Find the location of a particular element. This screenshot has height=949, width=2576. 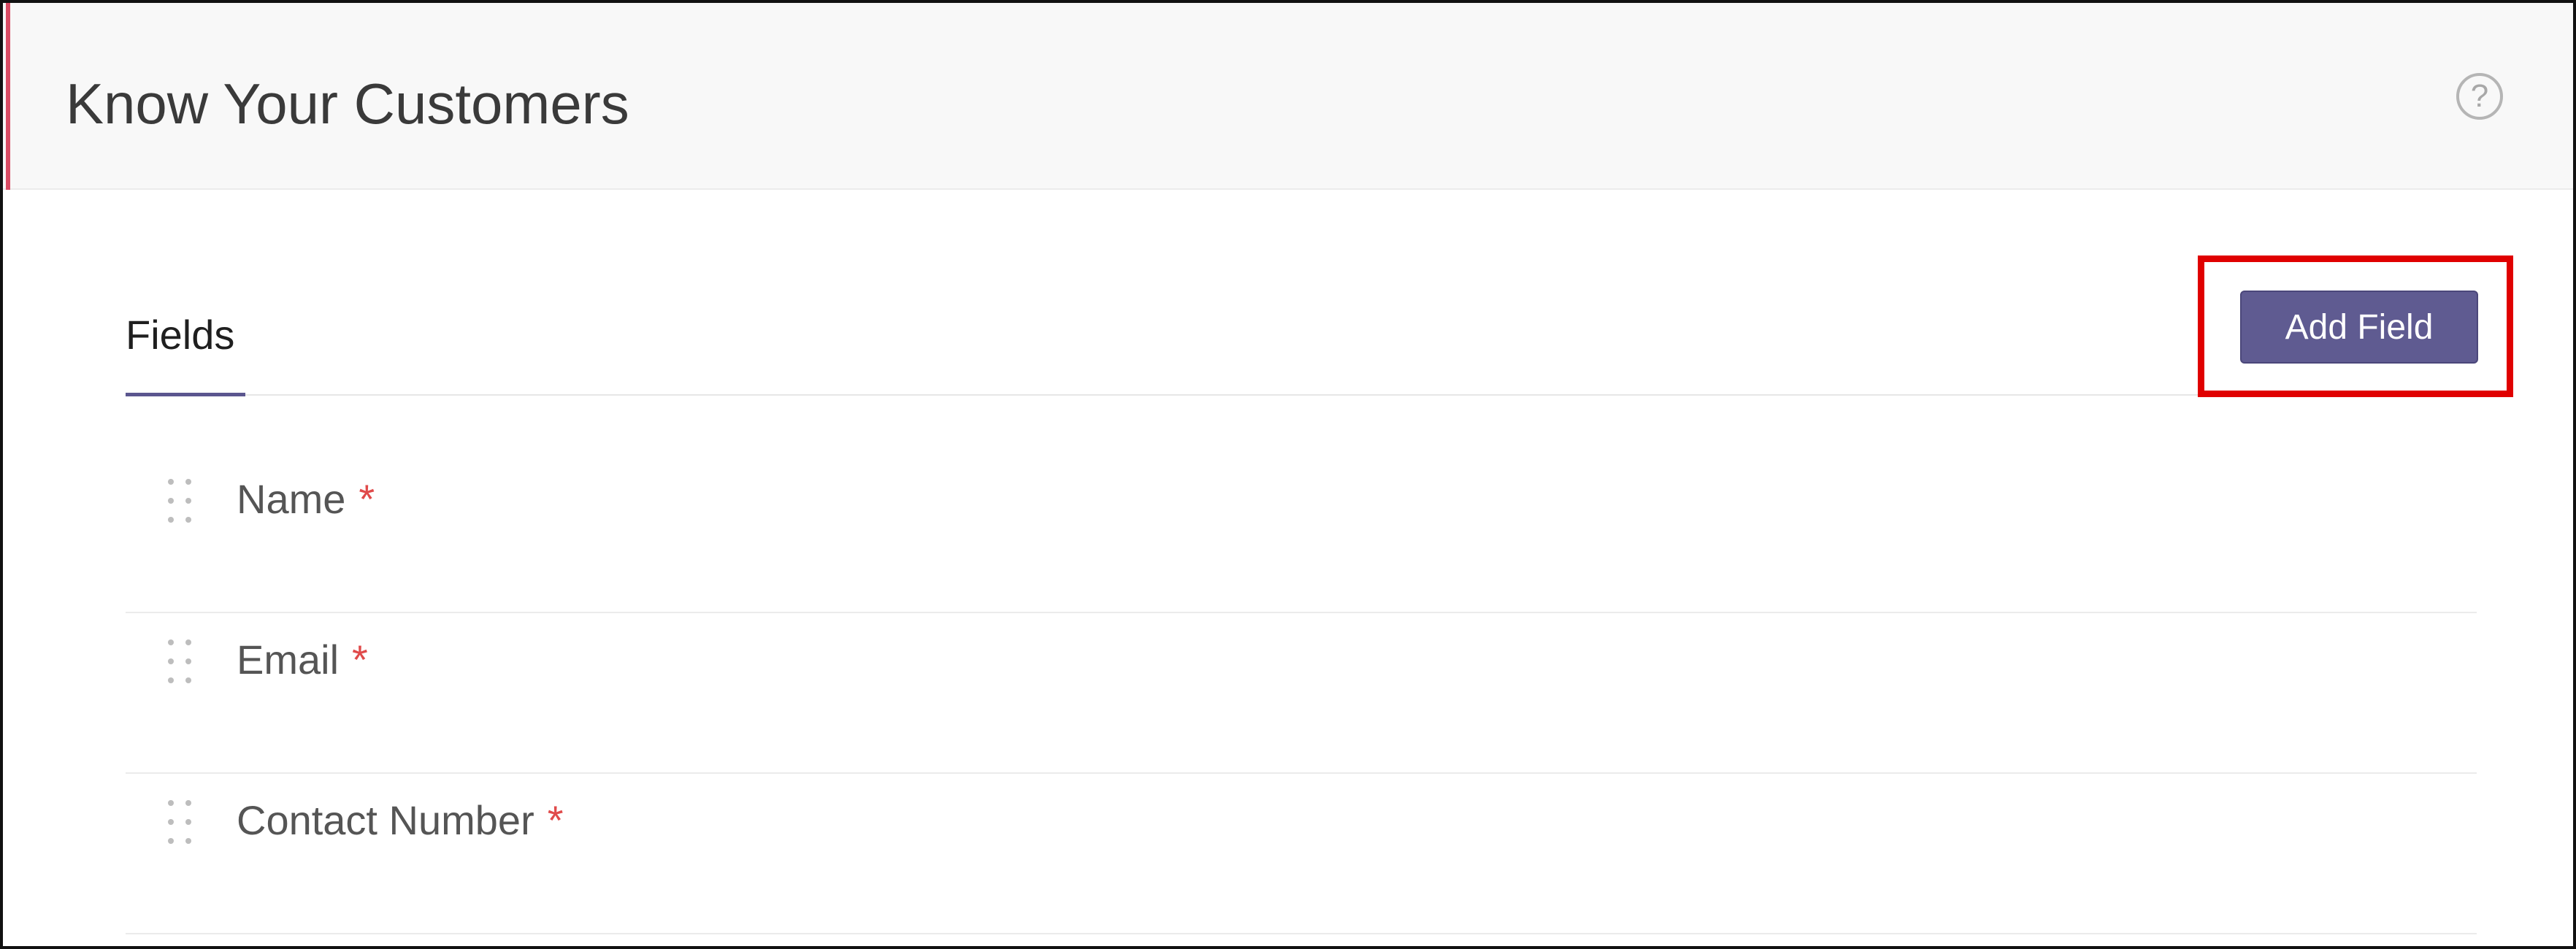

field-label: Name * is located at coordinates (306, 499).